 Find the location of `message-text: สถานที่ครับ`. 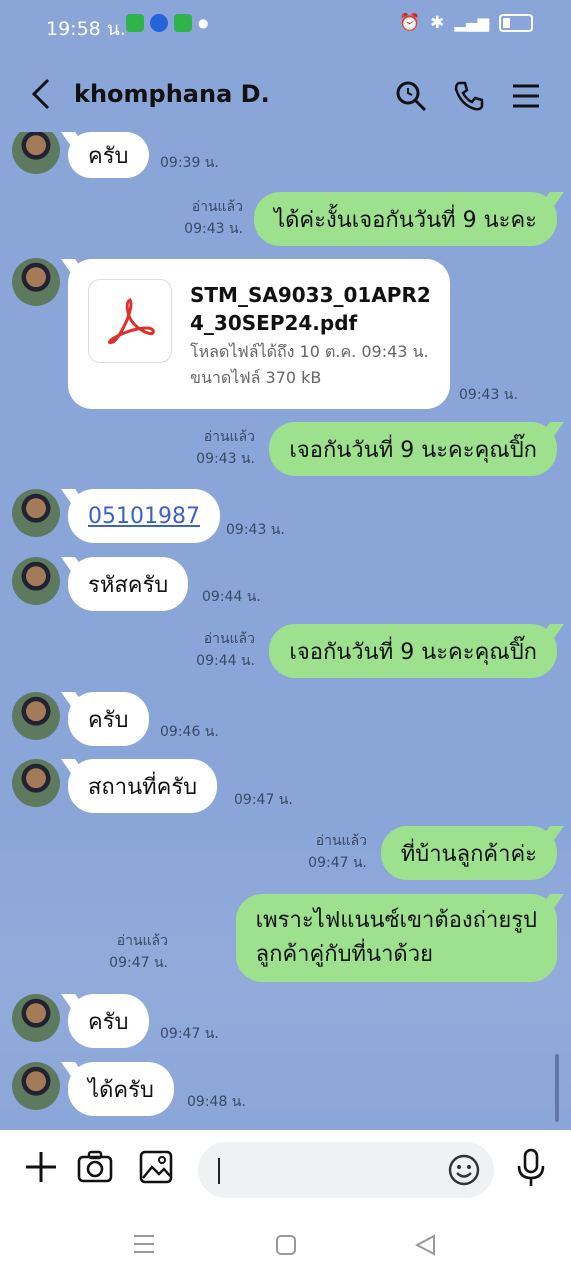

message-text: สถานที่ครับ is located at coordinates (143, 787).